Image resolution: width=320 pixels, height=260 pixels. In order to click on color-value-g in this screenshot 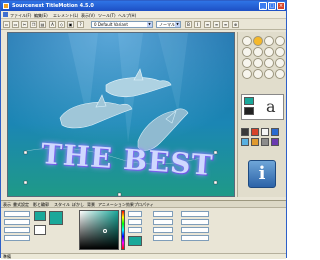, I will do `click(135, 222)`.